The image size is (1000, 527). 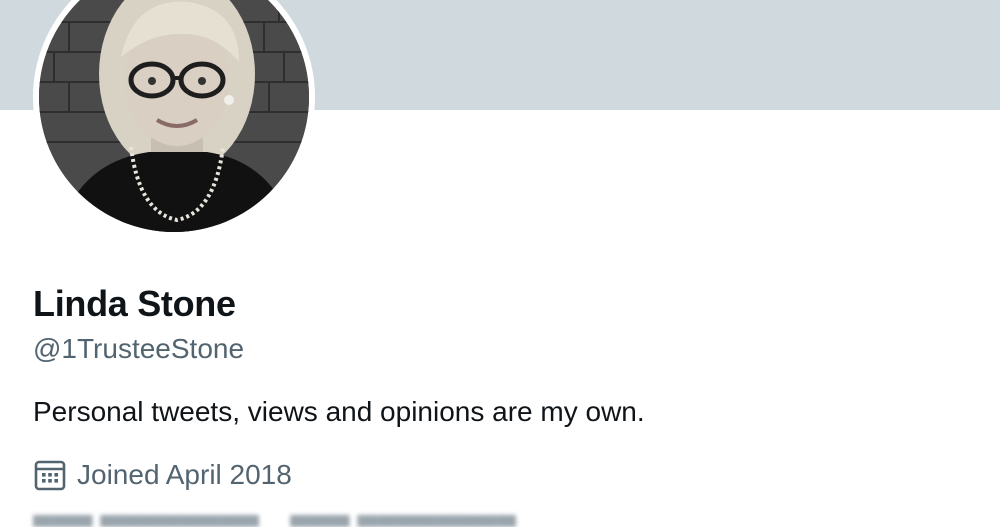 What do you see at coordinates (274, 521) in the screenshot?
I see `follow-stats-partial: ███ ████████ ███ ████████` at bounding box center [274, 521].